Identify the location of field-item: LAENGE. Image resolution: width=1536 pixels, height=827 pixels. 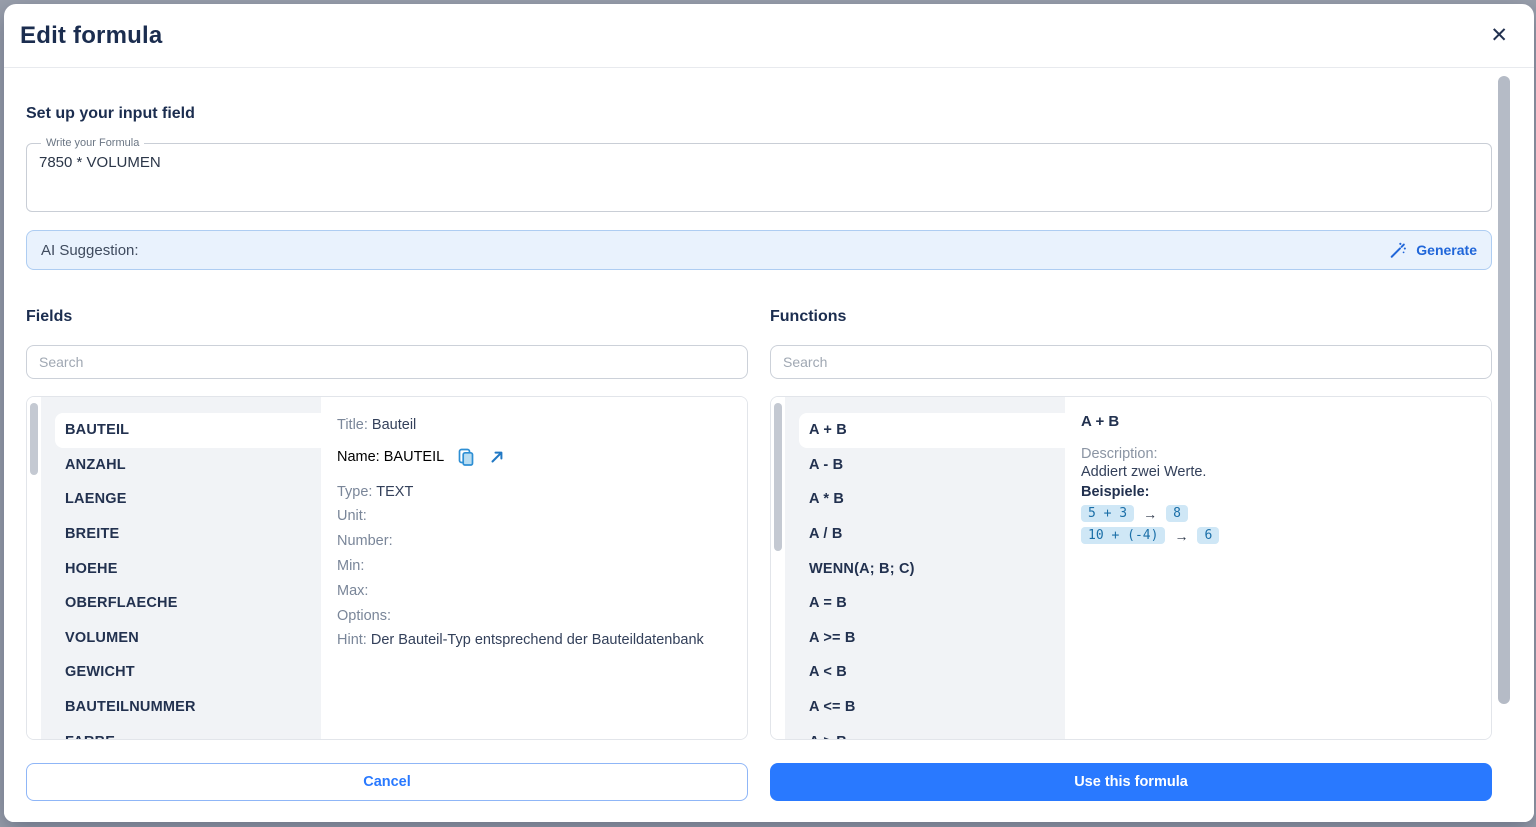
(188, 499).